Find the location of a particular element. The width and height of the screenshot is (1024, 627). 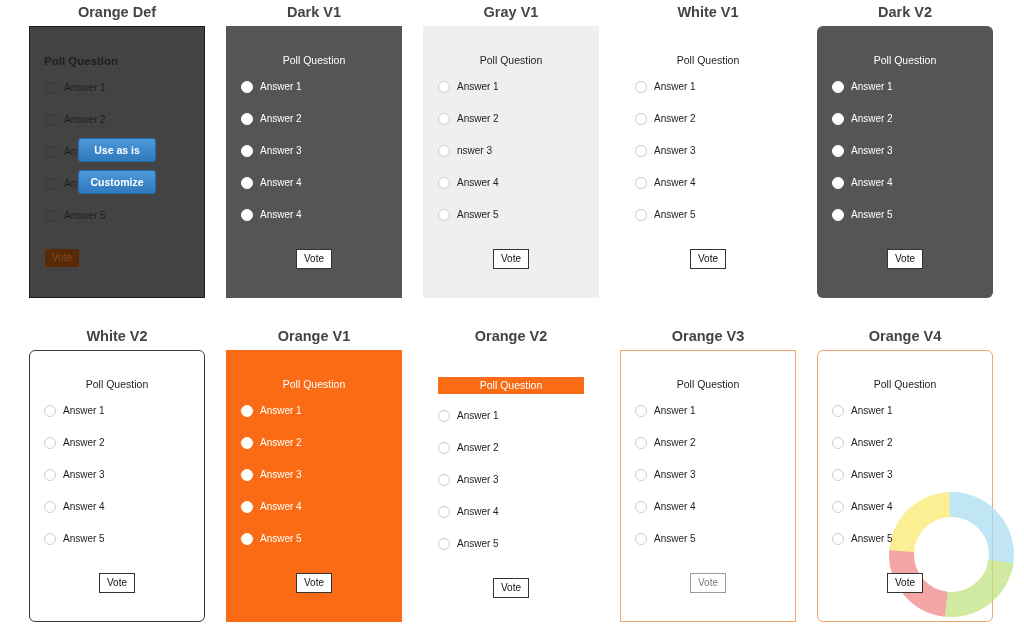

theme-title: Orange V1 is located at coordinates (314, 336).